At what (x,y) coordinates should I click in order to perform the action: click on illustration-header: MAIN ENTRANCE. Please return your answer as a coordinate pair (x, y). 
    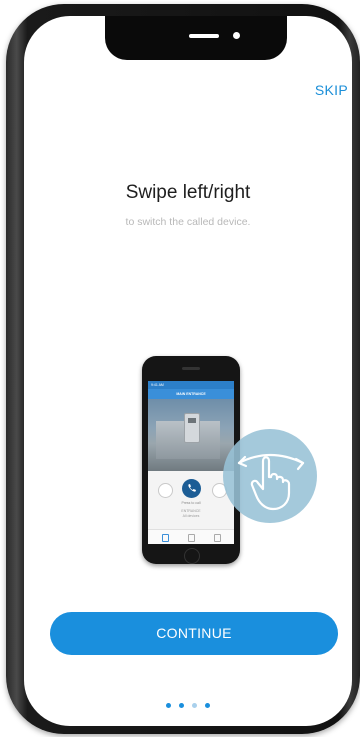
    Looking at the image, I should click on (191, 394).